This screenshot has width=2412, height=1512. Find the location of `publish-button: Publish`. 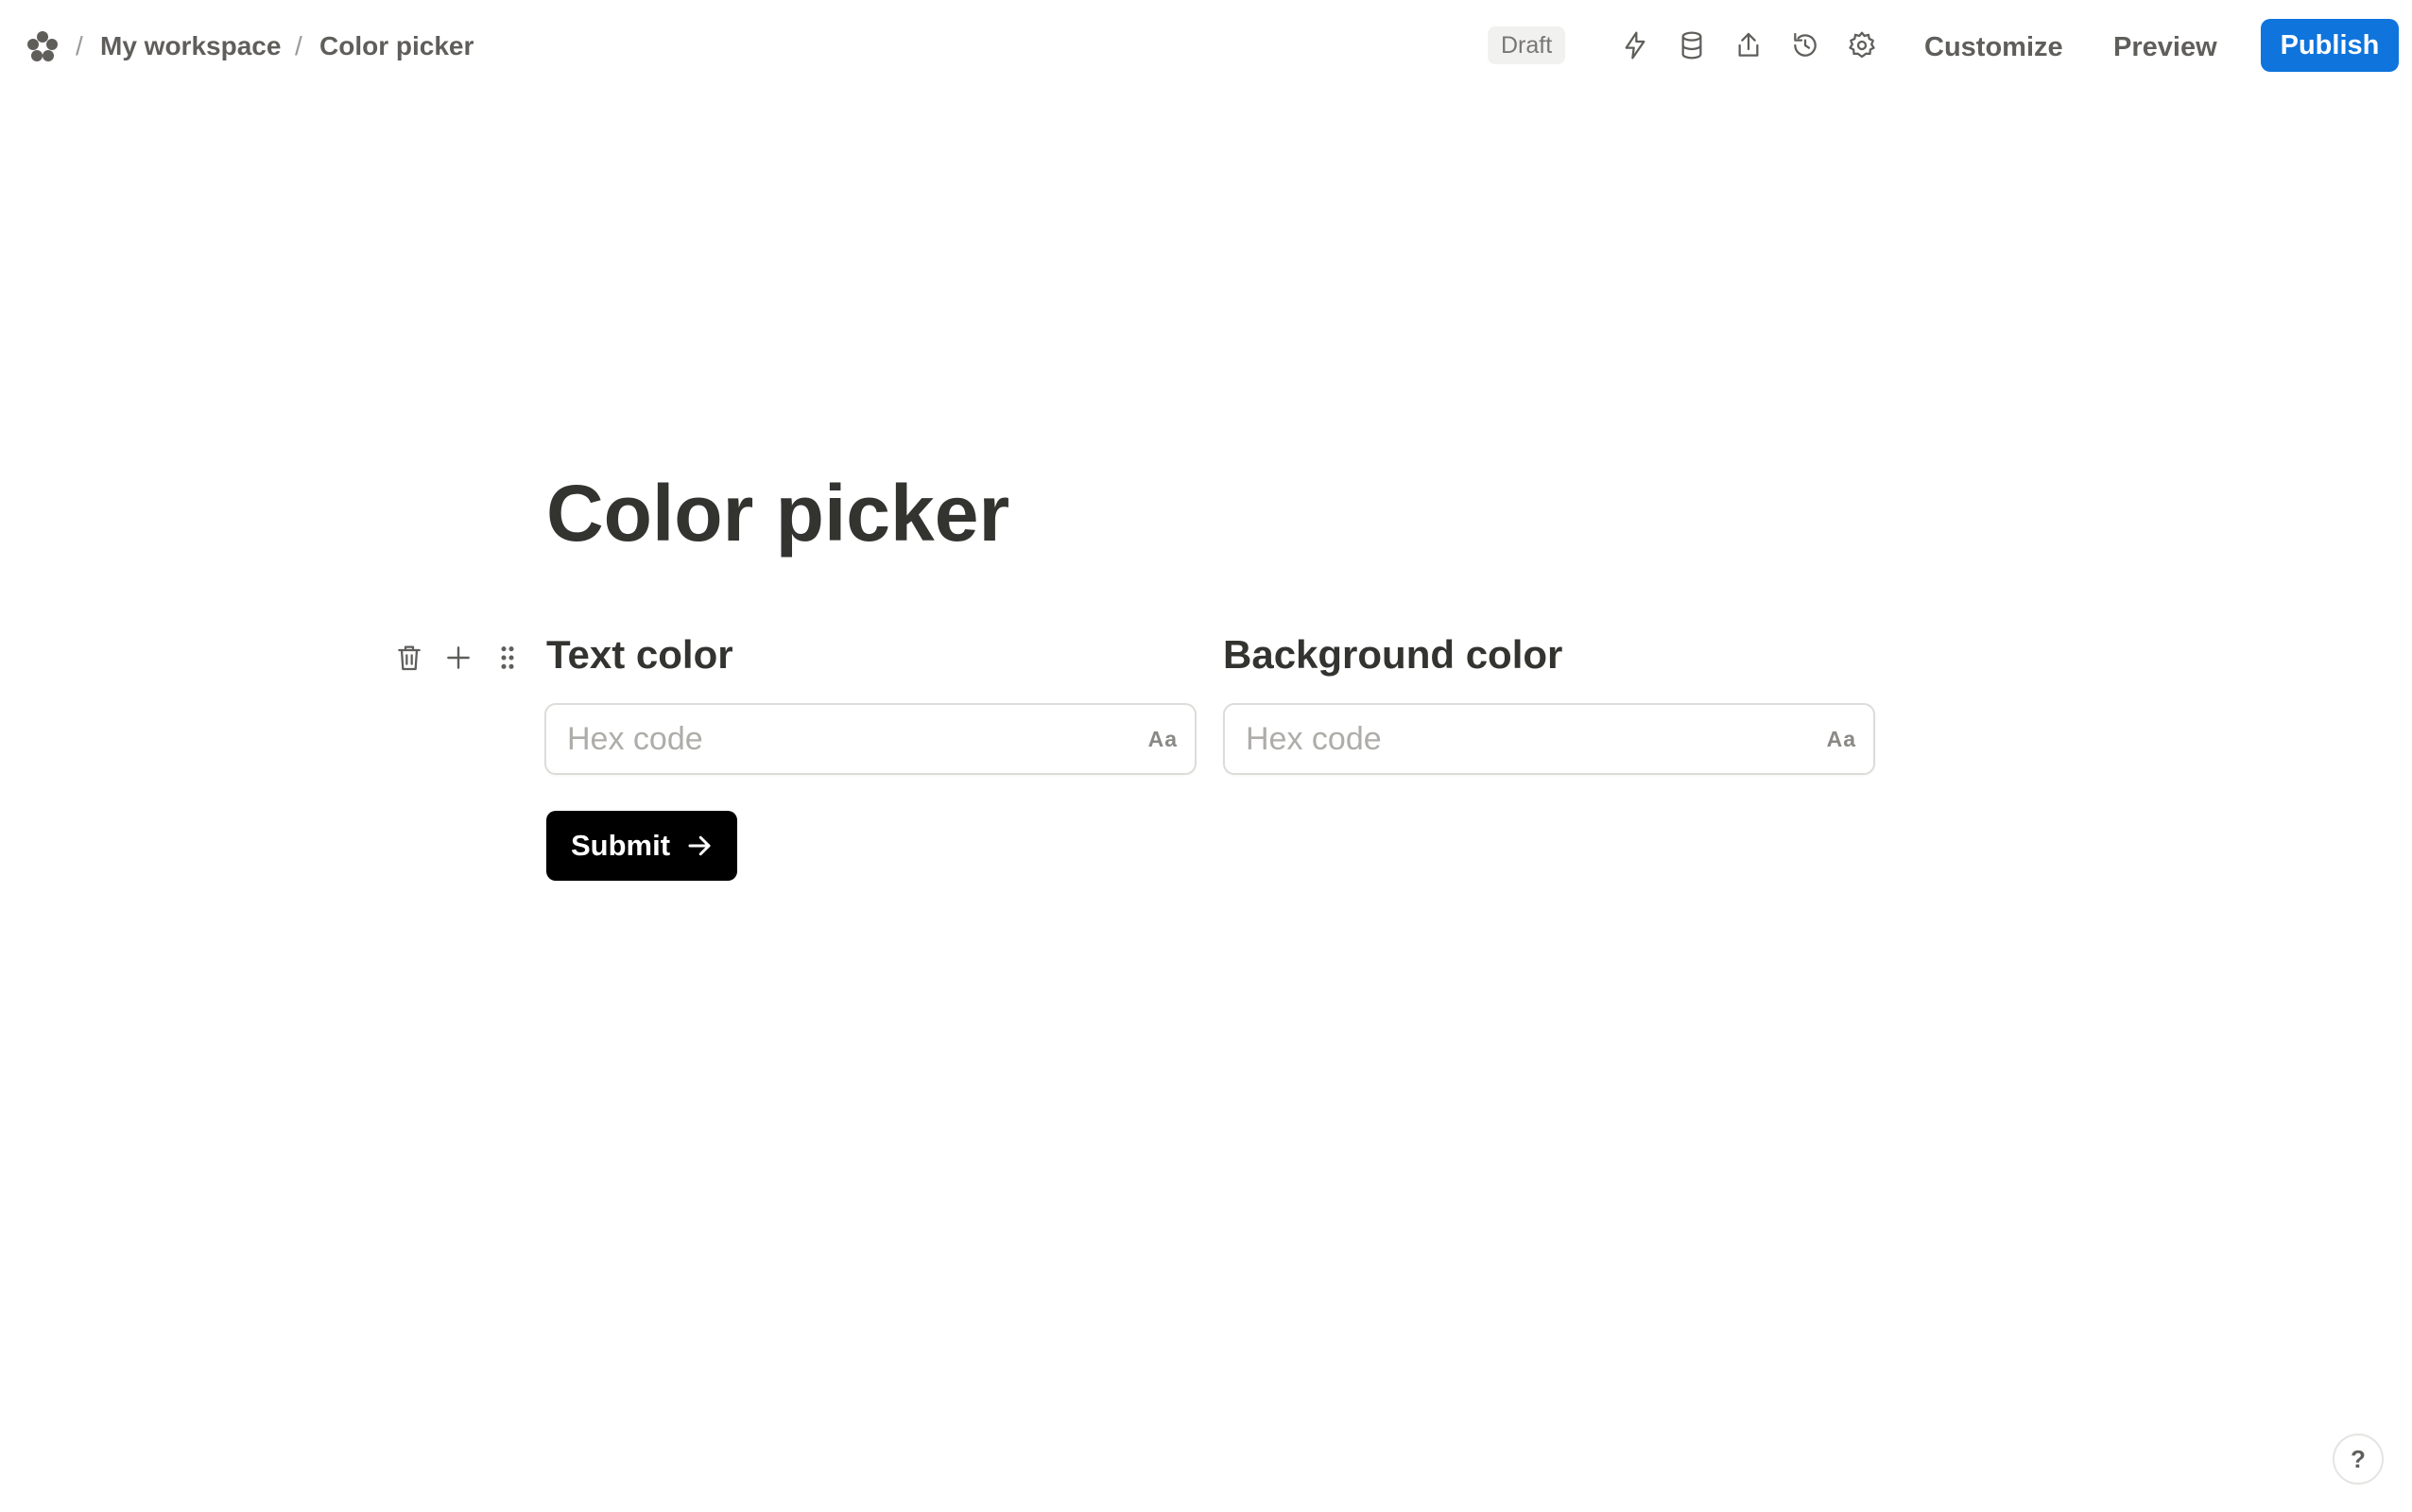

publish-button: Publish is located at coordinates (2330, 45).